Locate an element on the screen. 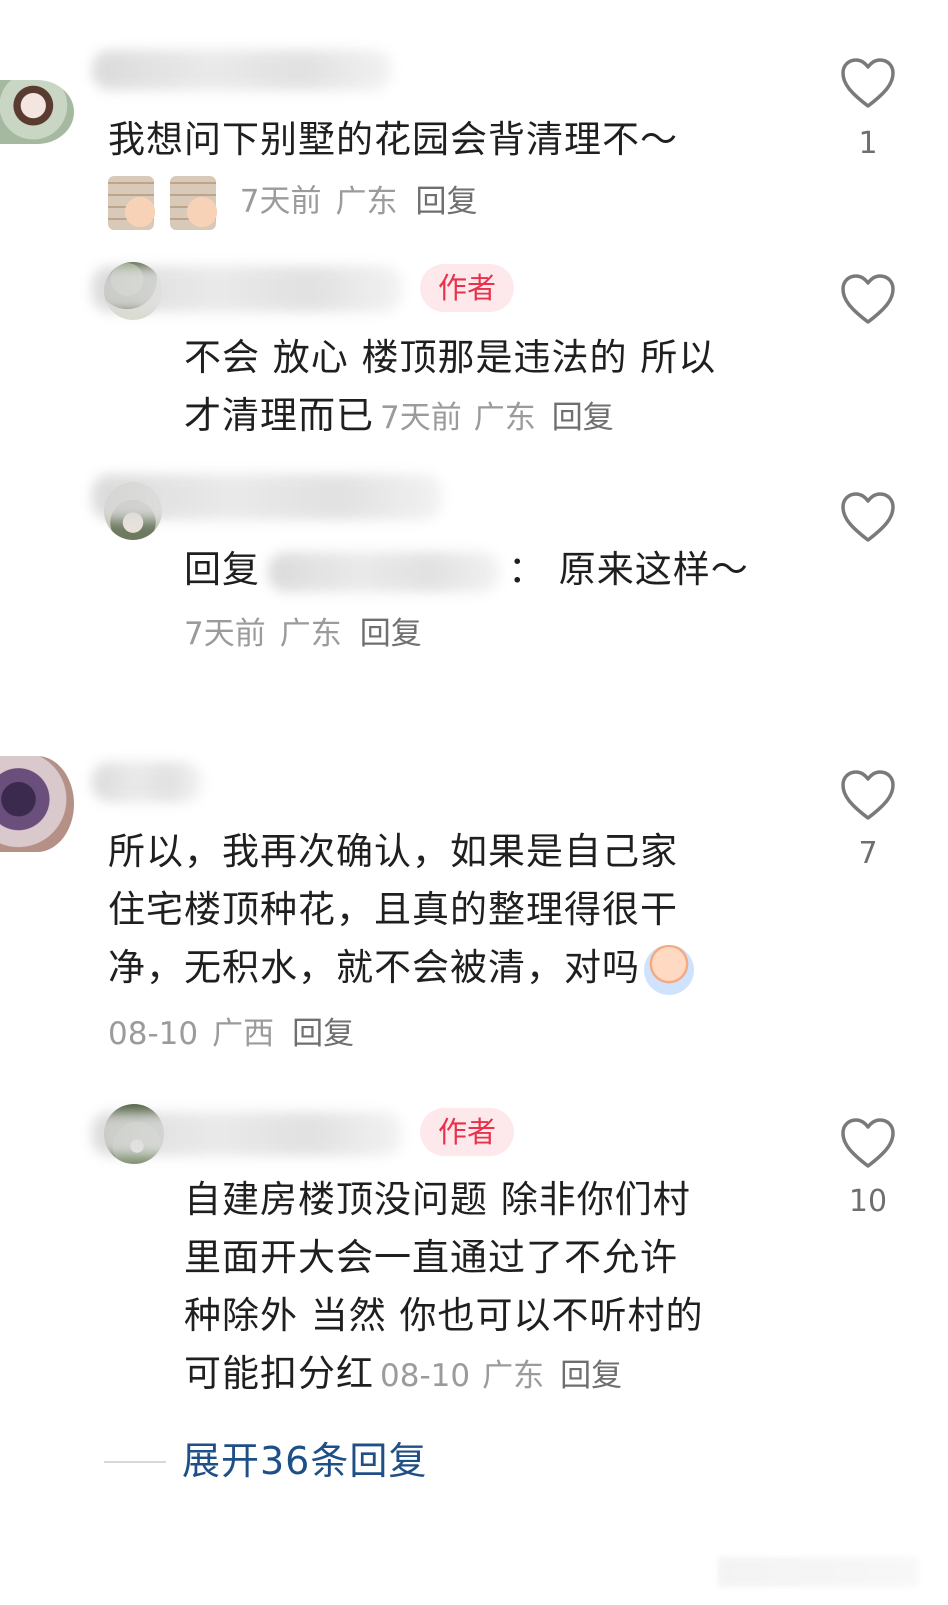  comment-text: 才清理而已 7天前 广东 回复 is located at coordinates (399, 415).